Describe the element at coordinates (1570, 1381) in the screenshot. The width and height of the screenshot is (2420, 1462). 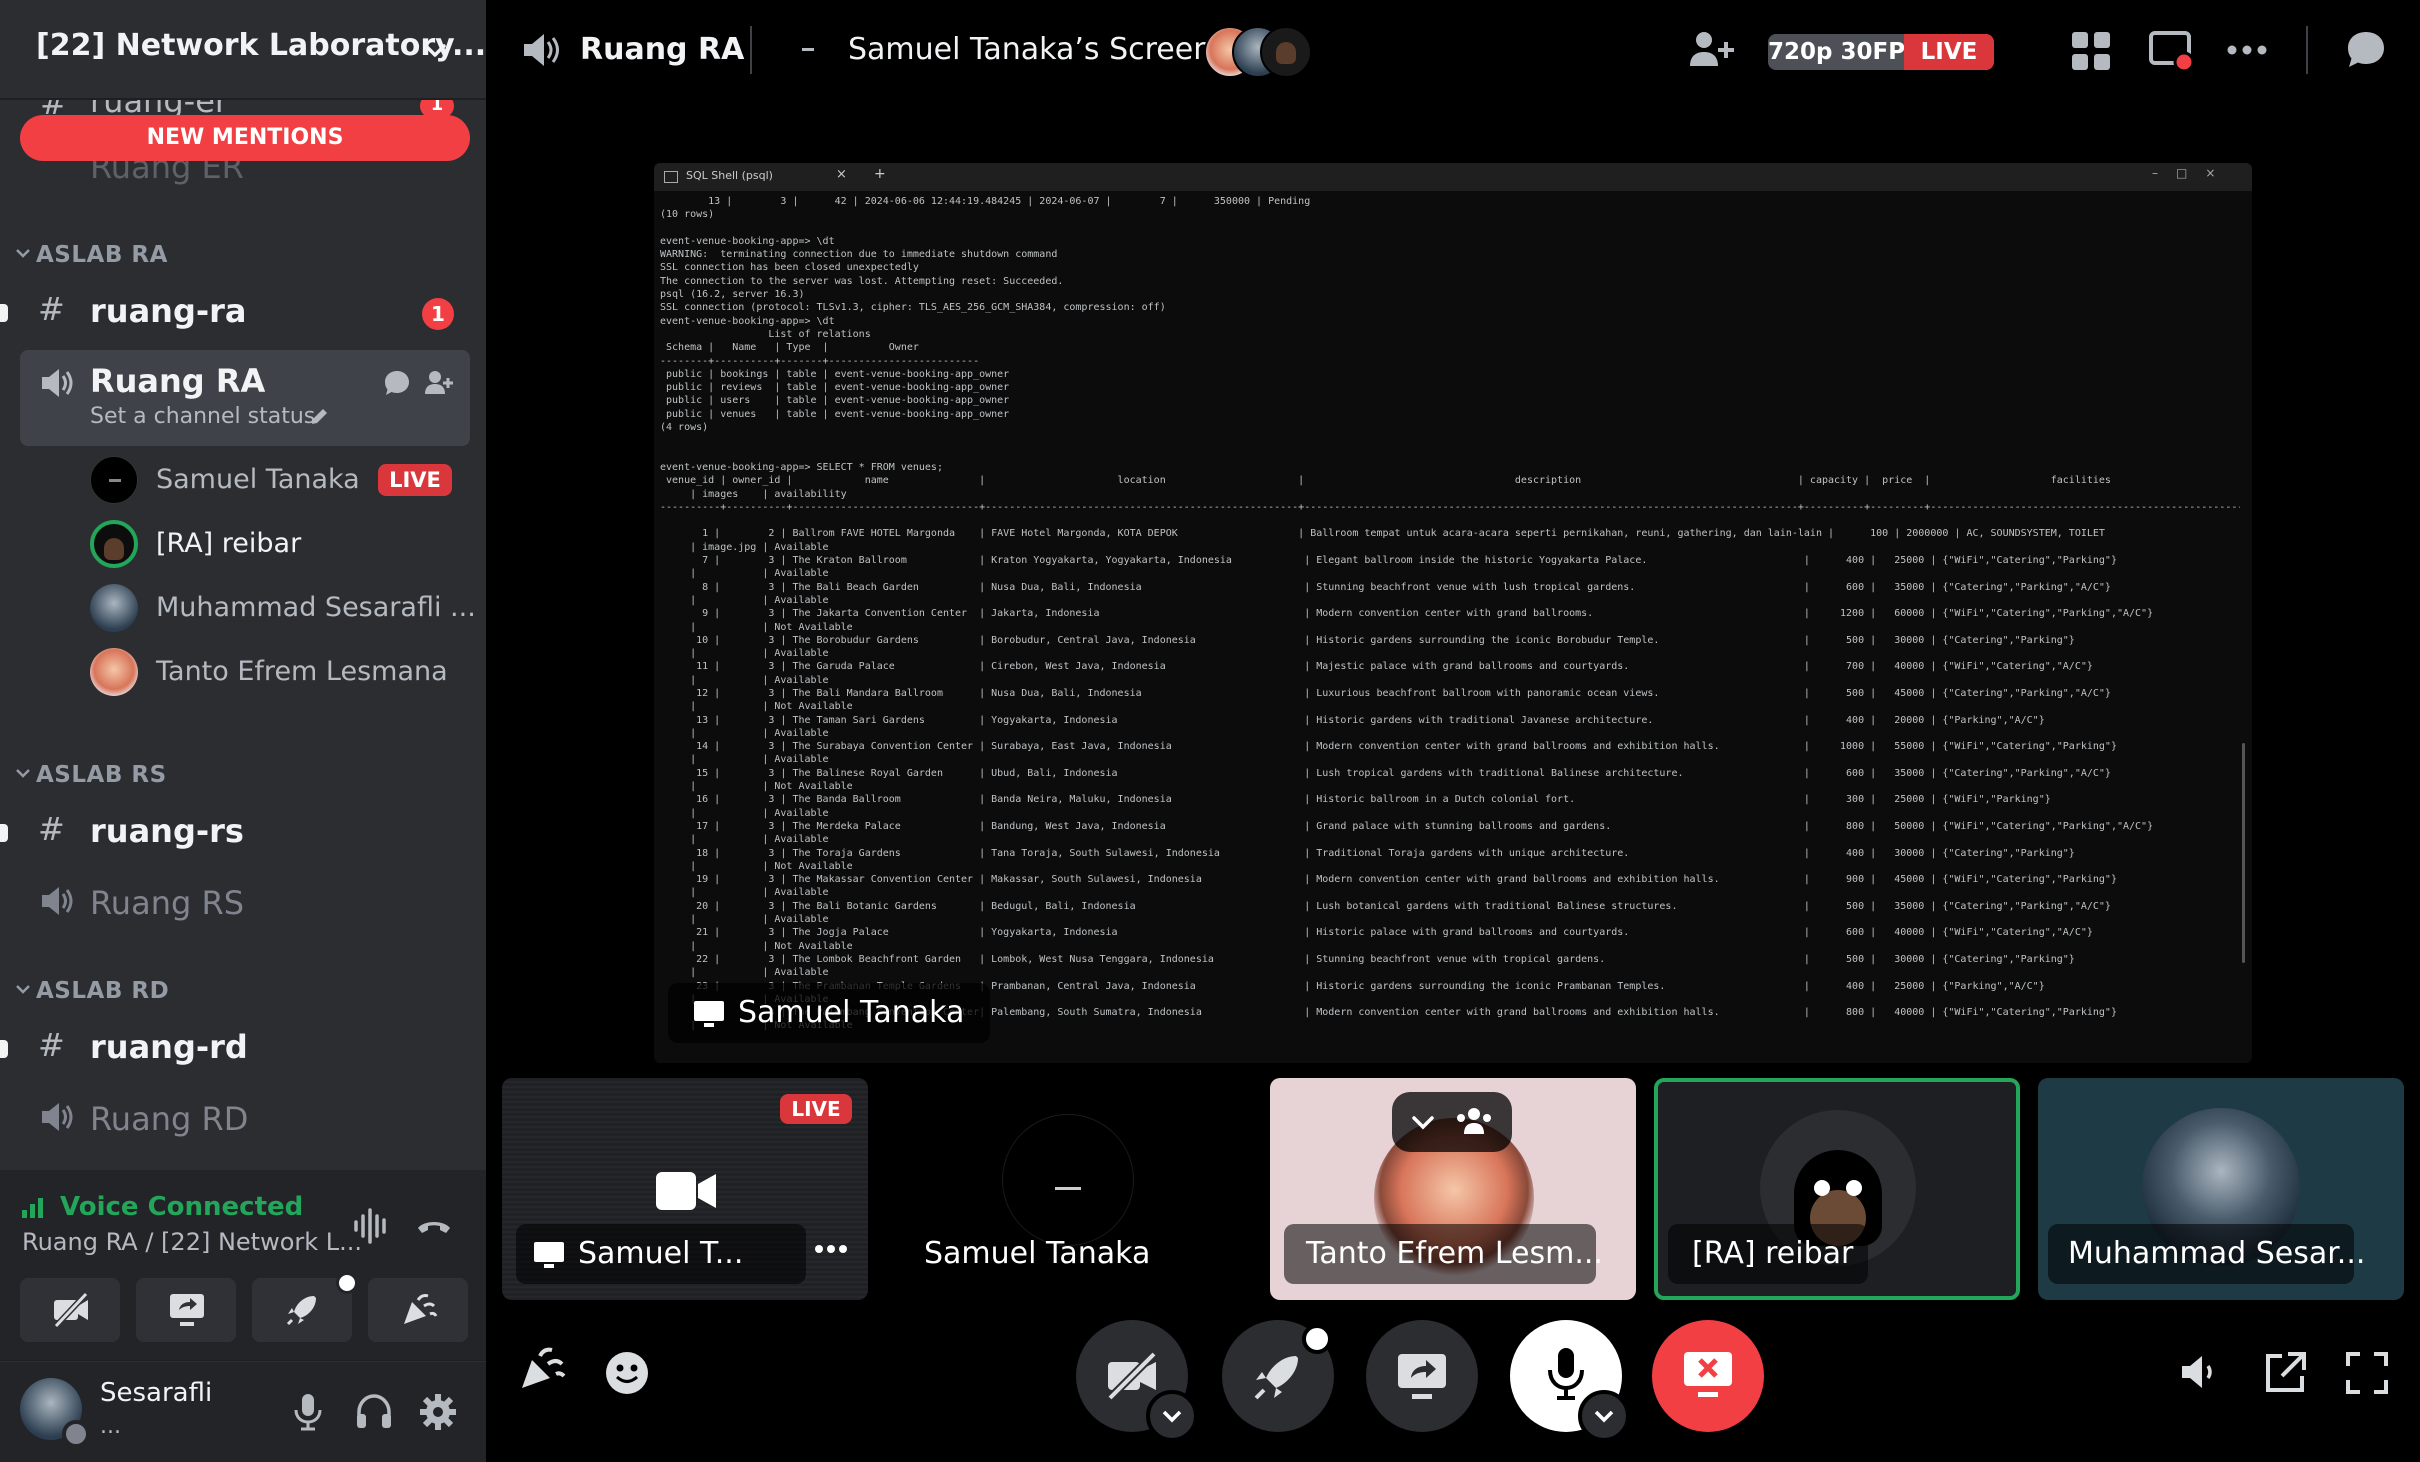
I see `microphone-button` at that location.